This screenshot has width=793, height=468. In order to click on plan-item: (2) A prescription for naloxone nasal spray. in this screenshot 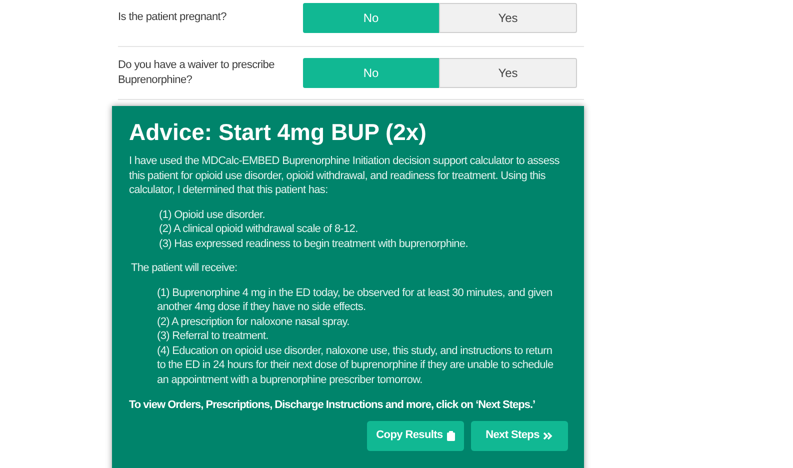, I will do `click(253, 321)`.